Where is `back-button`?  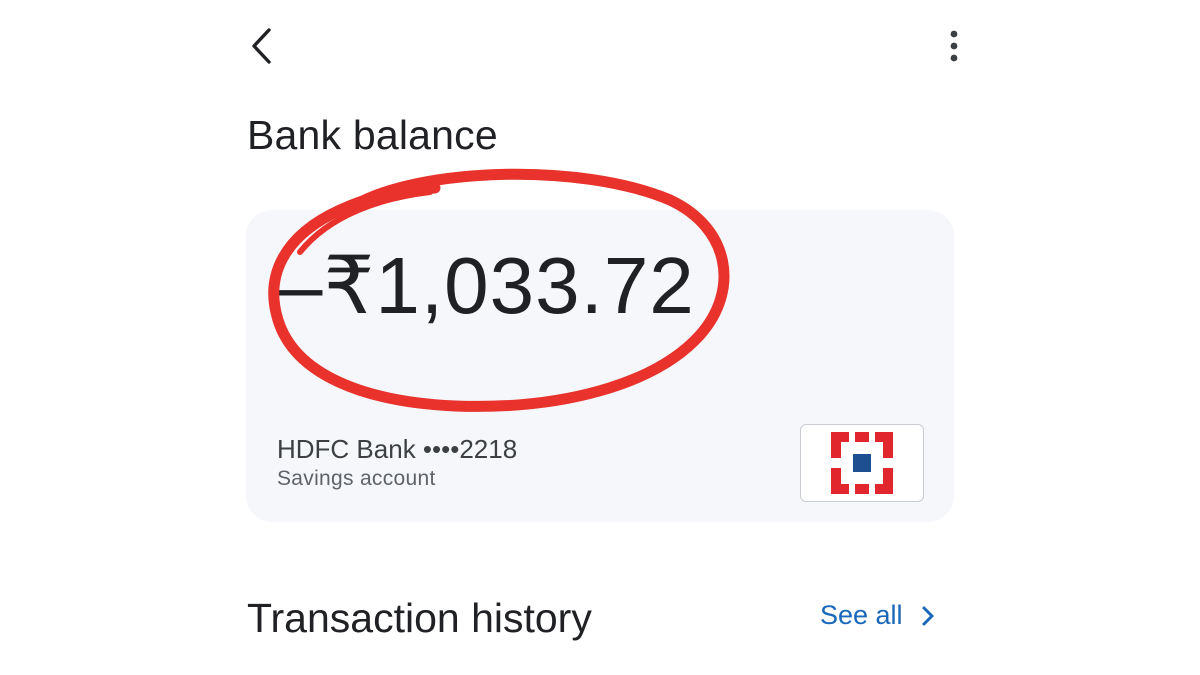 back-button is located at coordinates (262, 46).